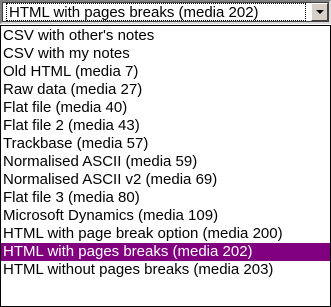  What do you see at coordinates (165, 180) in the screenshot?
I see `dropdown-option: Normalised ASCII v2 (media 69)` at bounding box center [165, 180].